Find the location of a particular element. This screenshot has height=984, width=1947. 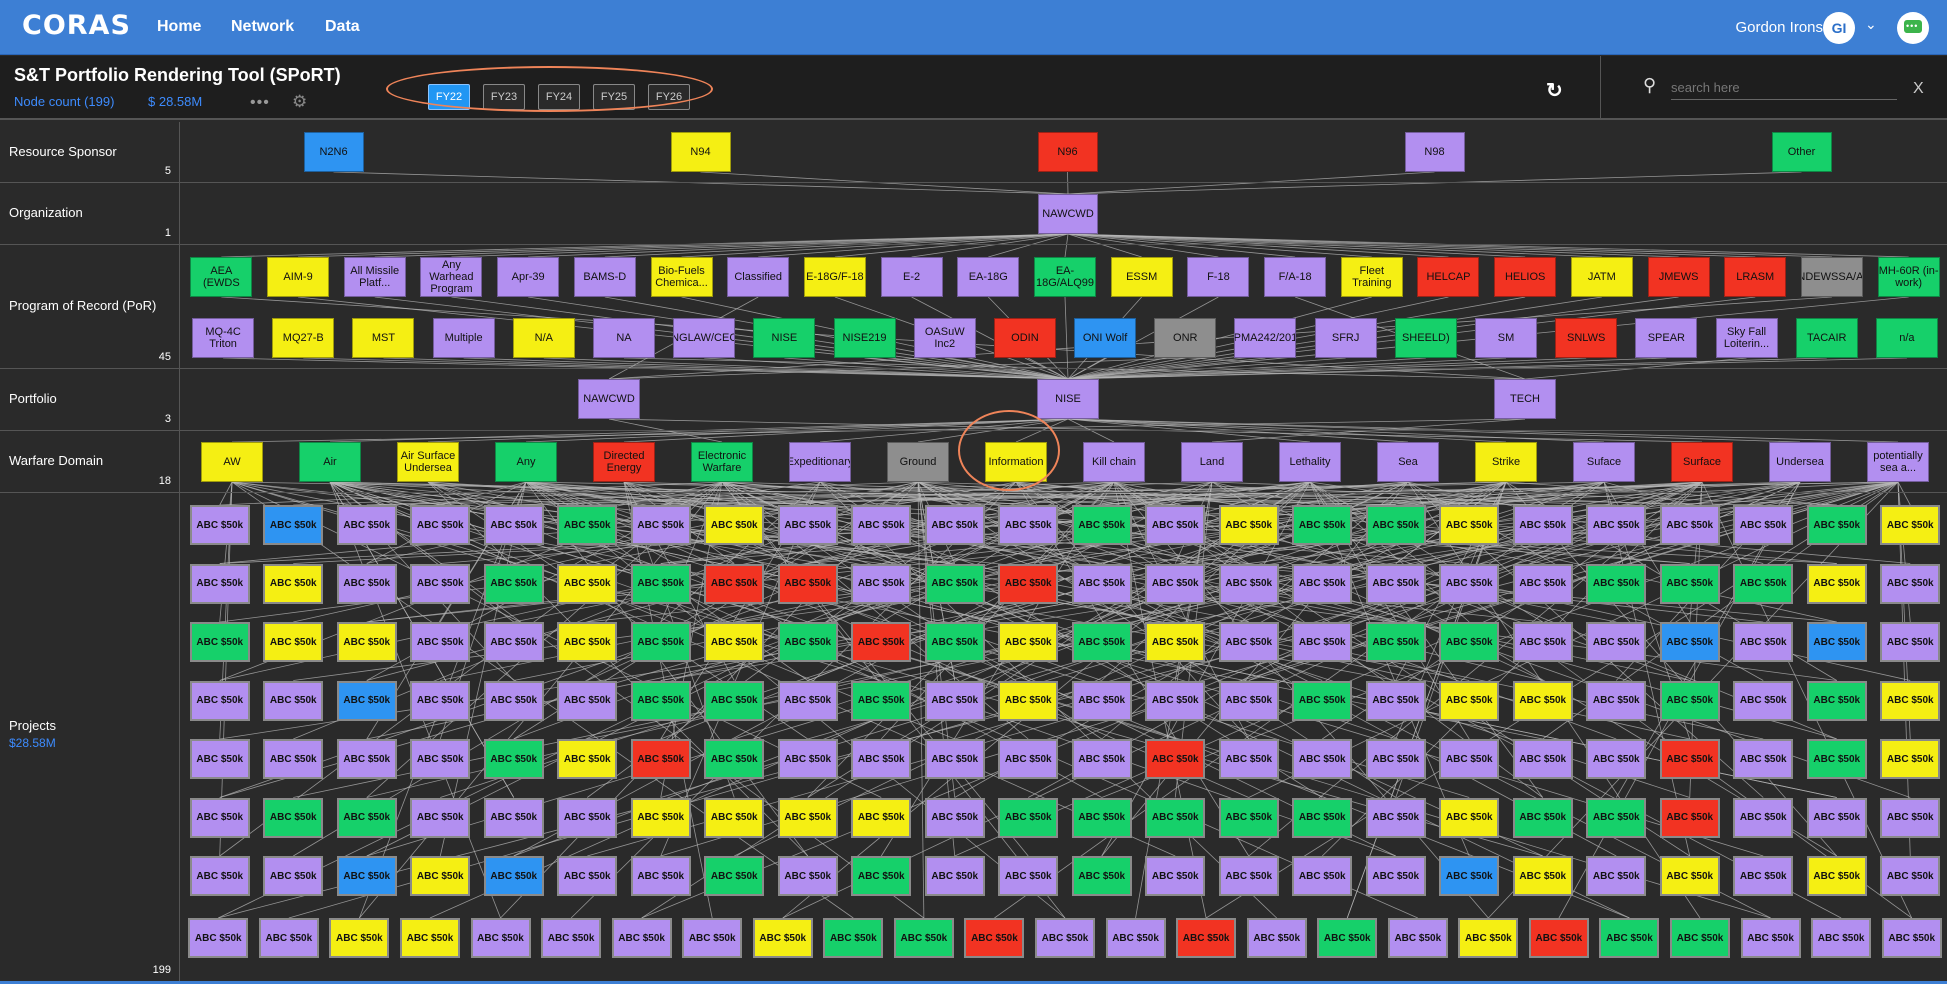

por-node-n-a: n/a is located at coordinates (1906, 338).